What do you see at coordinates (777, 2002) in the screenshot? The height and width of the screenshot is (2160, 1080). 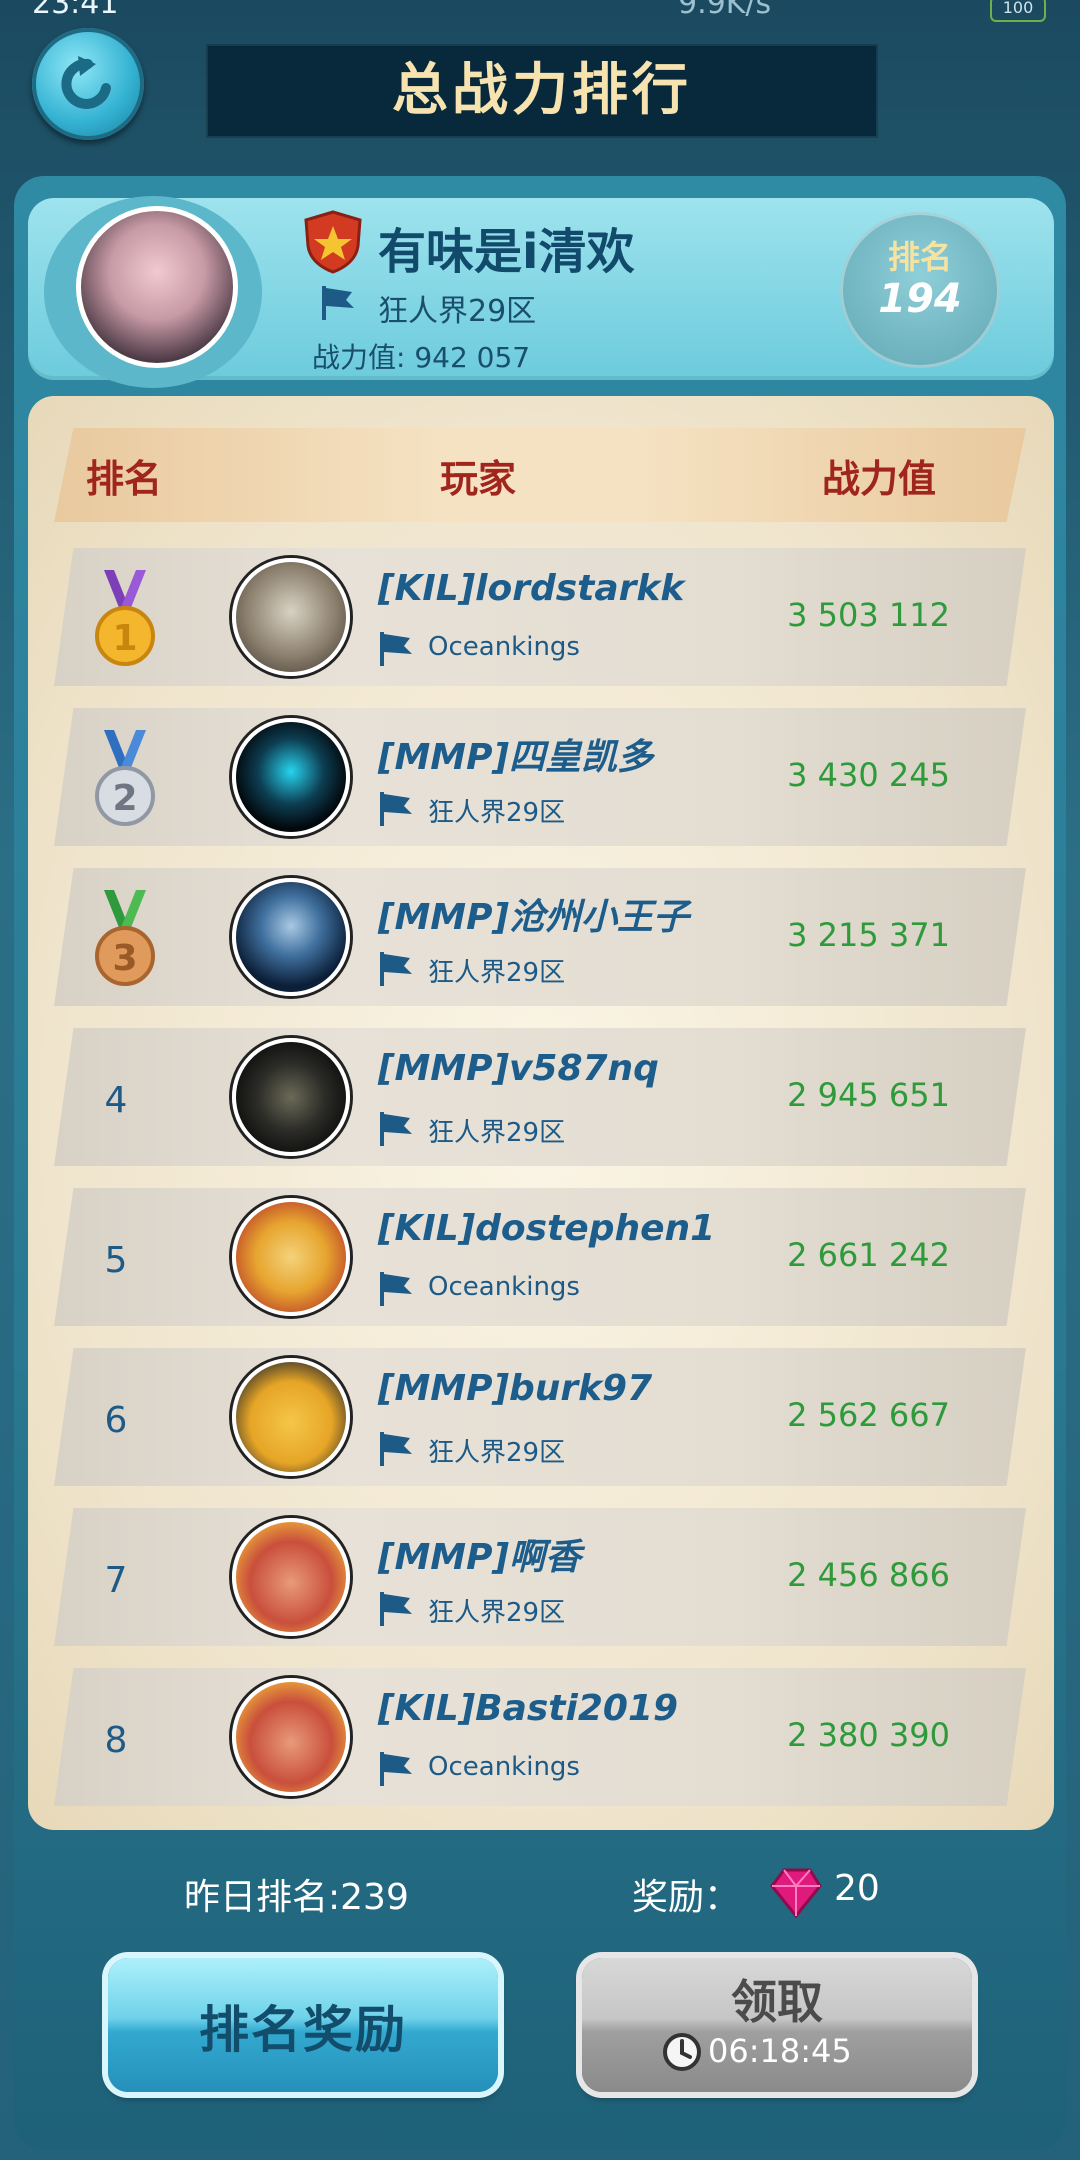 I see `claim-button-label: 领取` at bounding box center [777, 2002].